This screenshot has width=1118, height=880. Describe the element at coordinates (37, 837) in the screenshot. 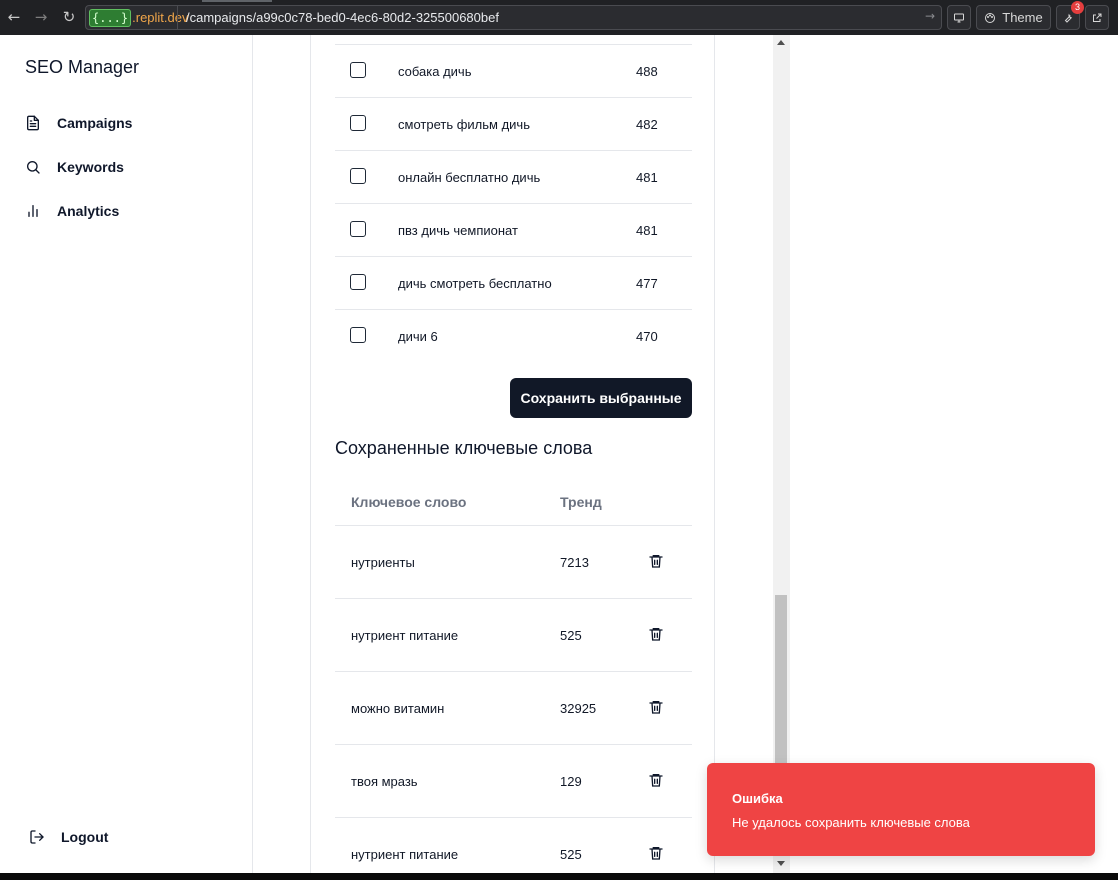

I see `logout-icon` at that location.